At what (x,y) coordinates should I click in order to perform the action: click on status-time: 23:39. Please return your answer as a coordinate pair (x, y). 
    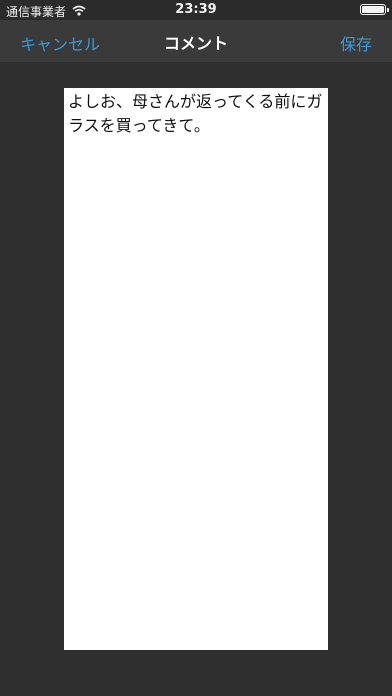
    Looking at the image, I should click on (196, 9).